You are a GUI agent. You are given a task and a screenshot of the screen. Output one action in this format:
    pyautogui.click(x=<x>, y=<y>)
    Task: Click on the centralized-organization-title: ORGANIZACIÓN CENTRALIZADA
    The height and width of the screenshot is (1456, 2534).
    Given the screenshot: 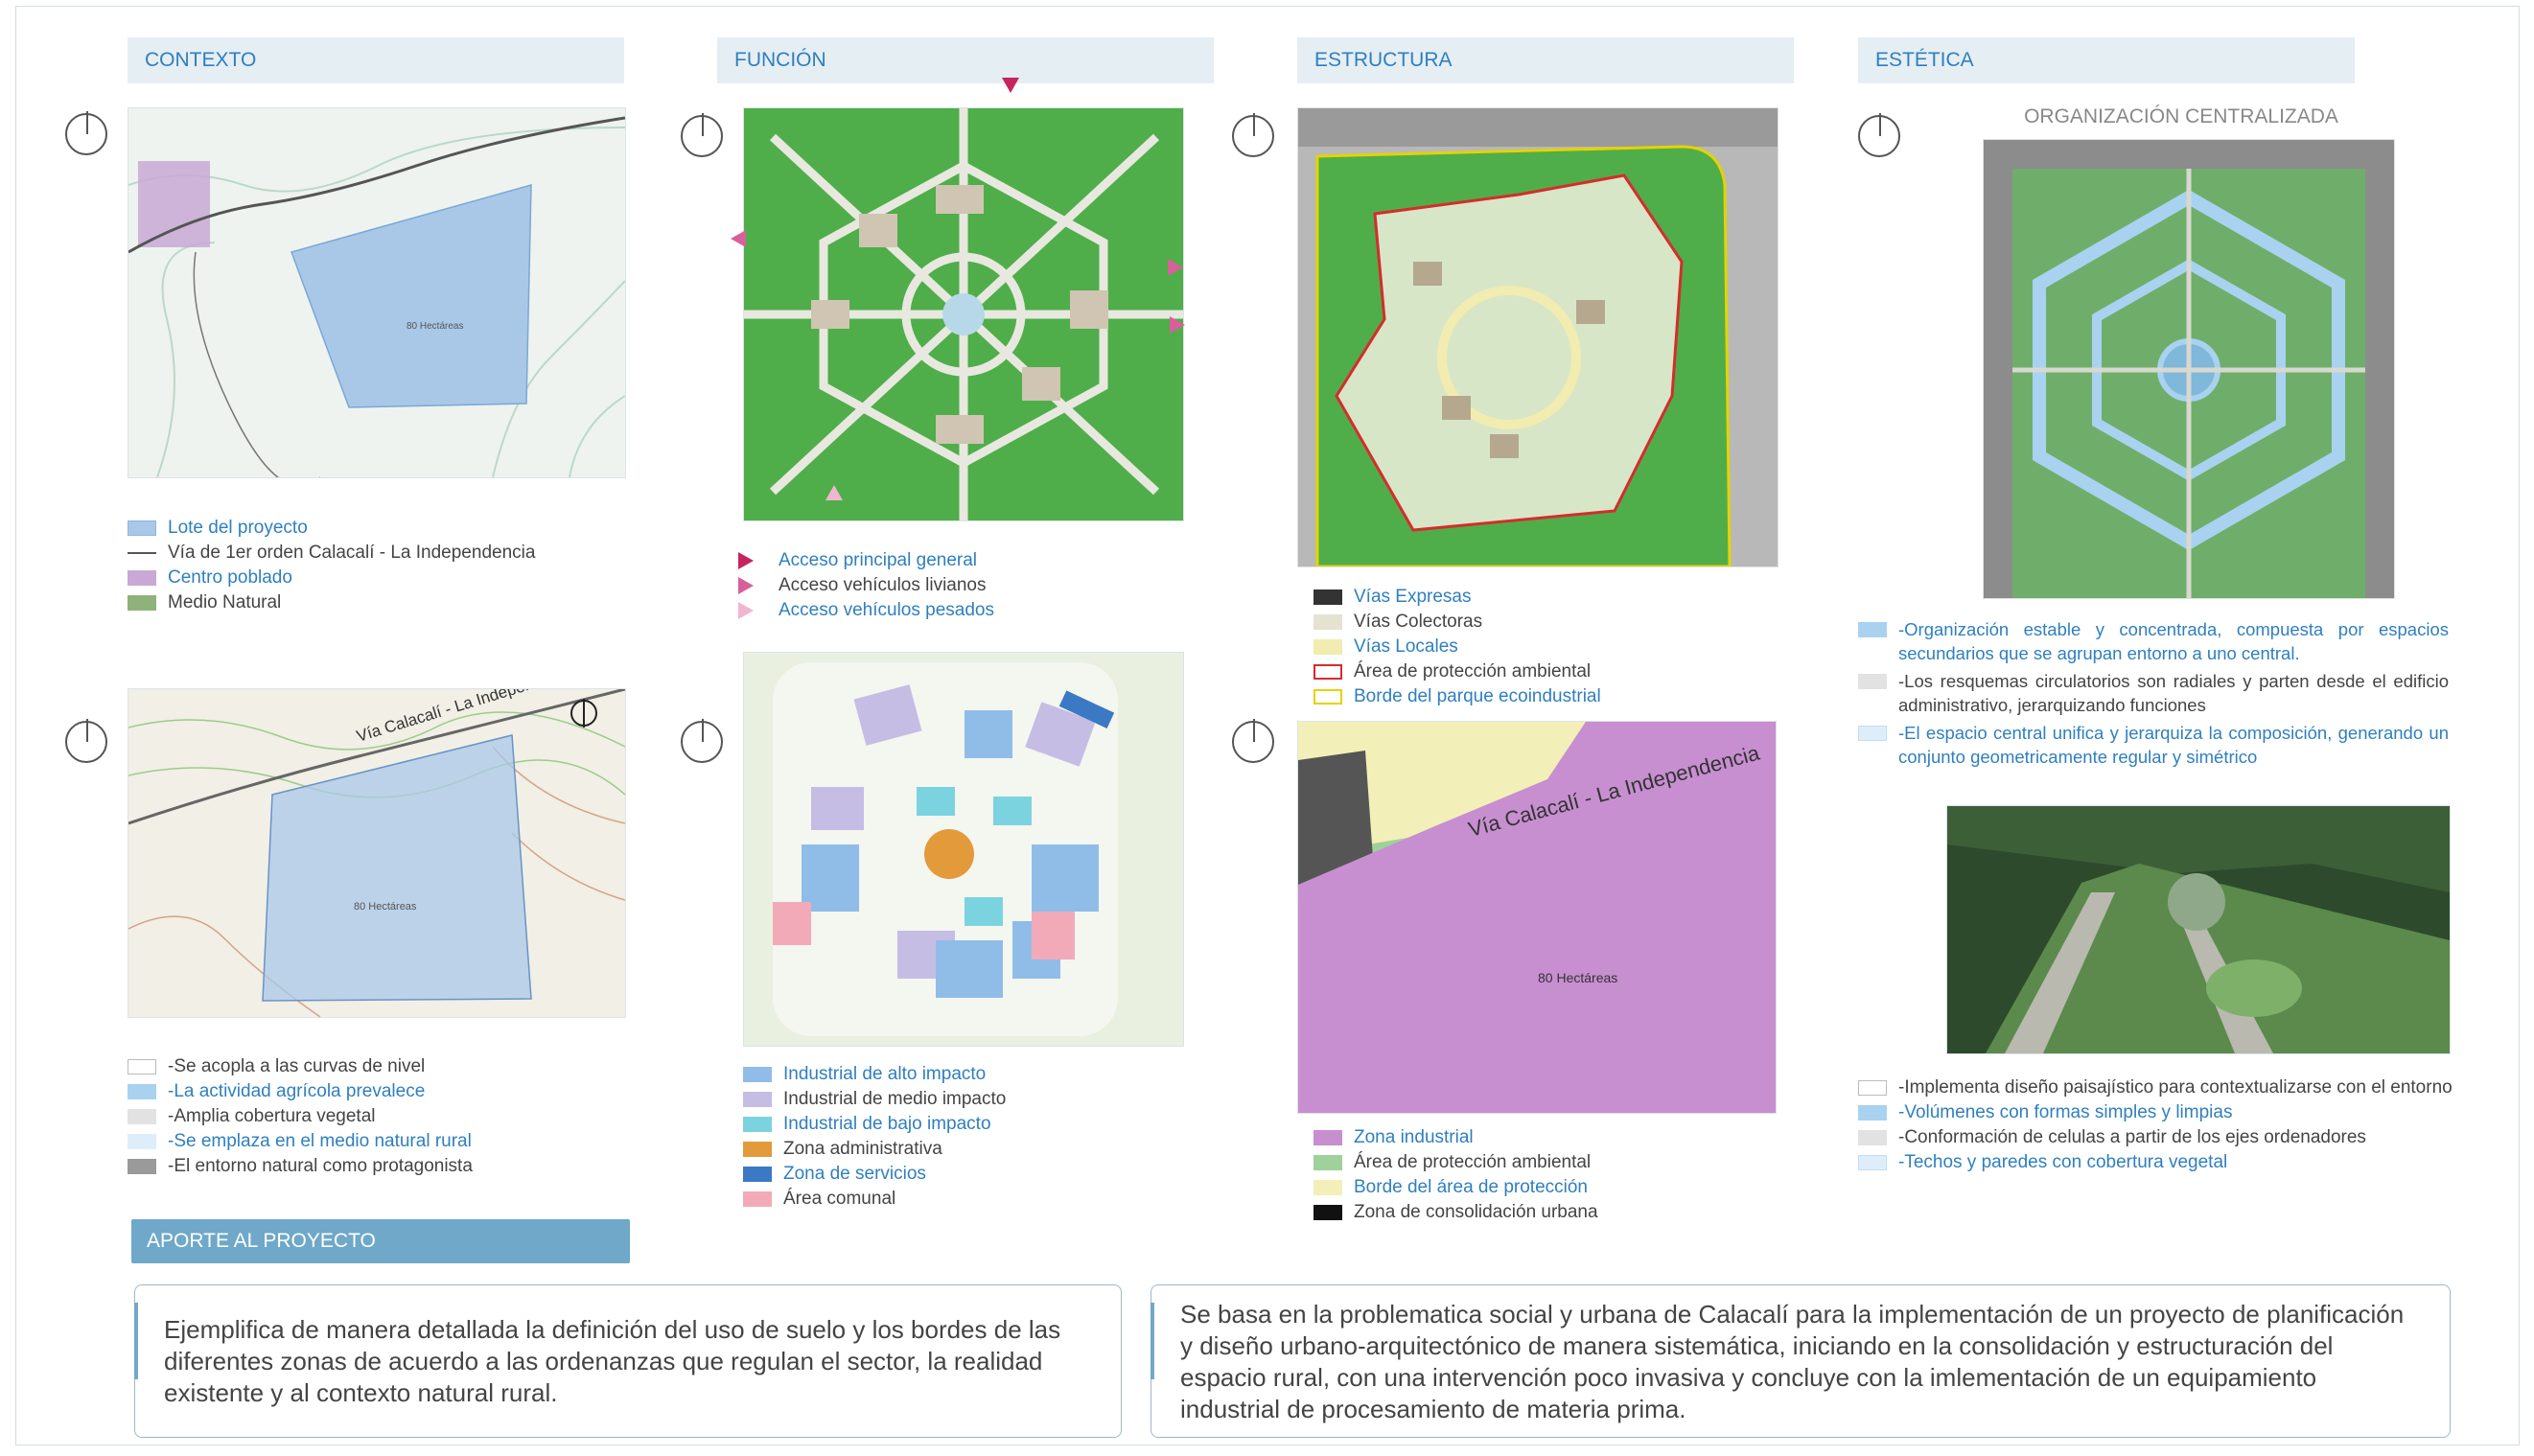 What is the action you would take?
    pyautogui.click(x=2181, y=116)
    